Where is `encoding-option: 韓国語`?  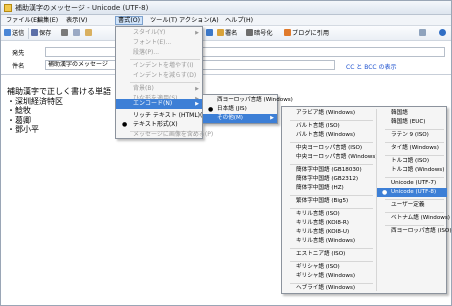
encoding-option: 韓国語 is located at coordinates (412, 113).